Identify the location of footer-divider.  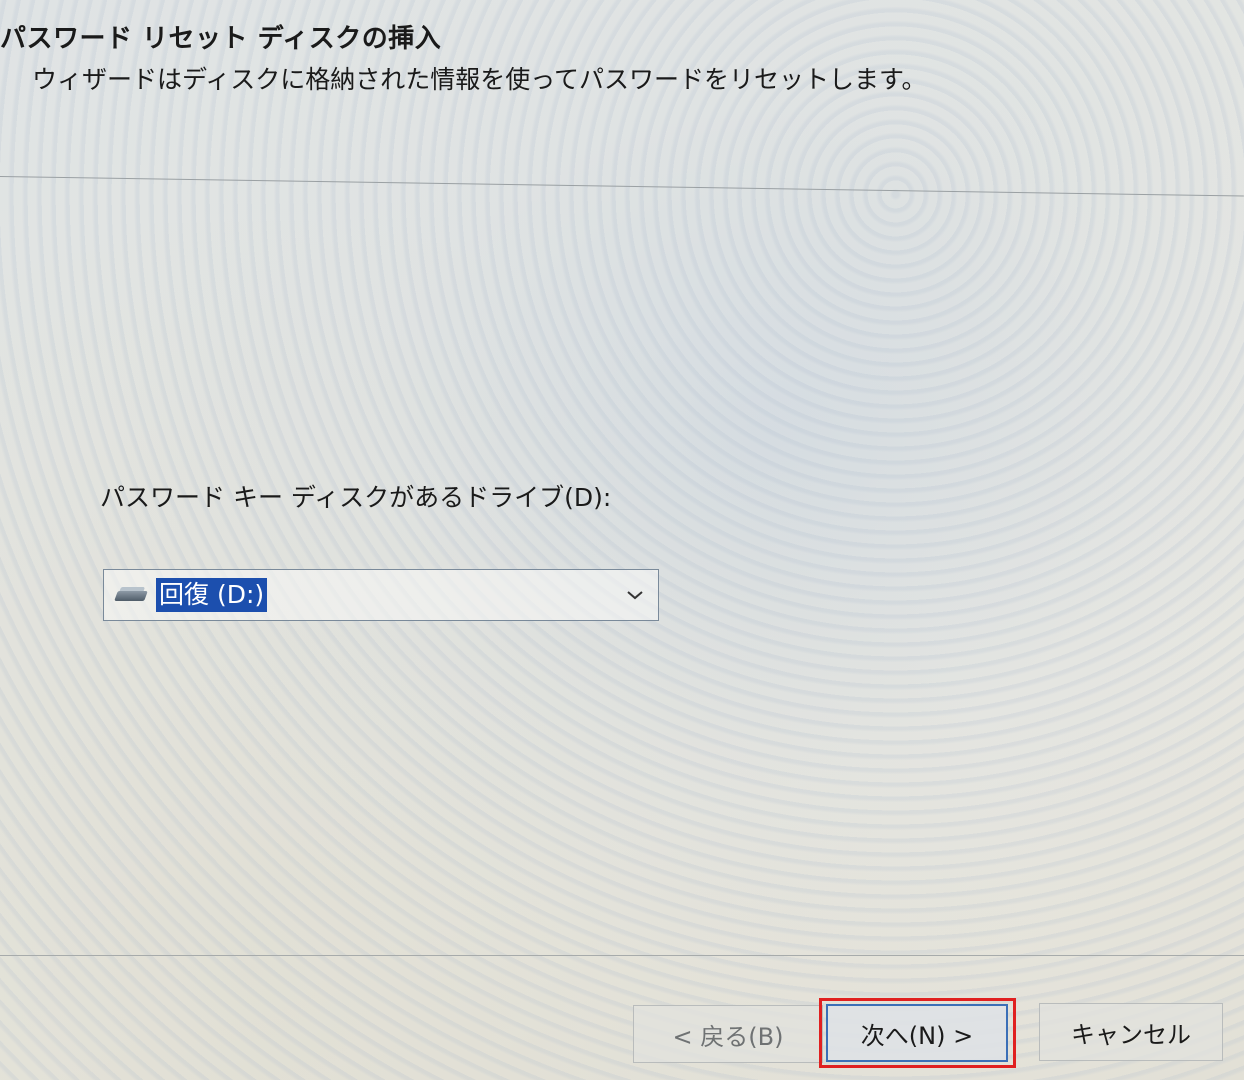
(622, 955).